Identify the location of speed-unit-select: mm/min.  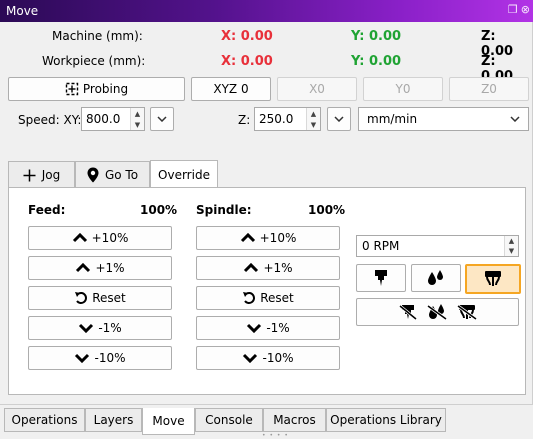
(443, 119).